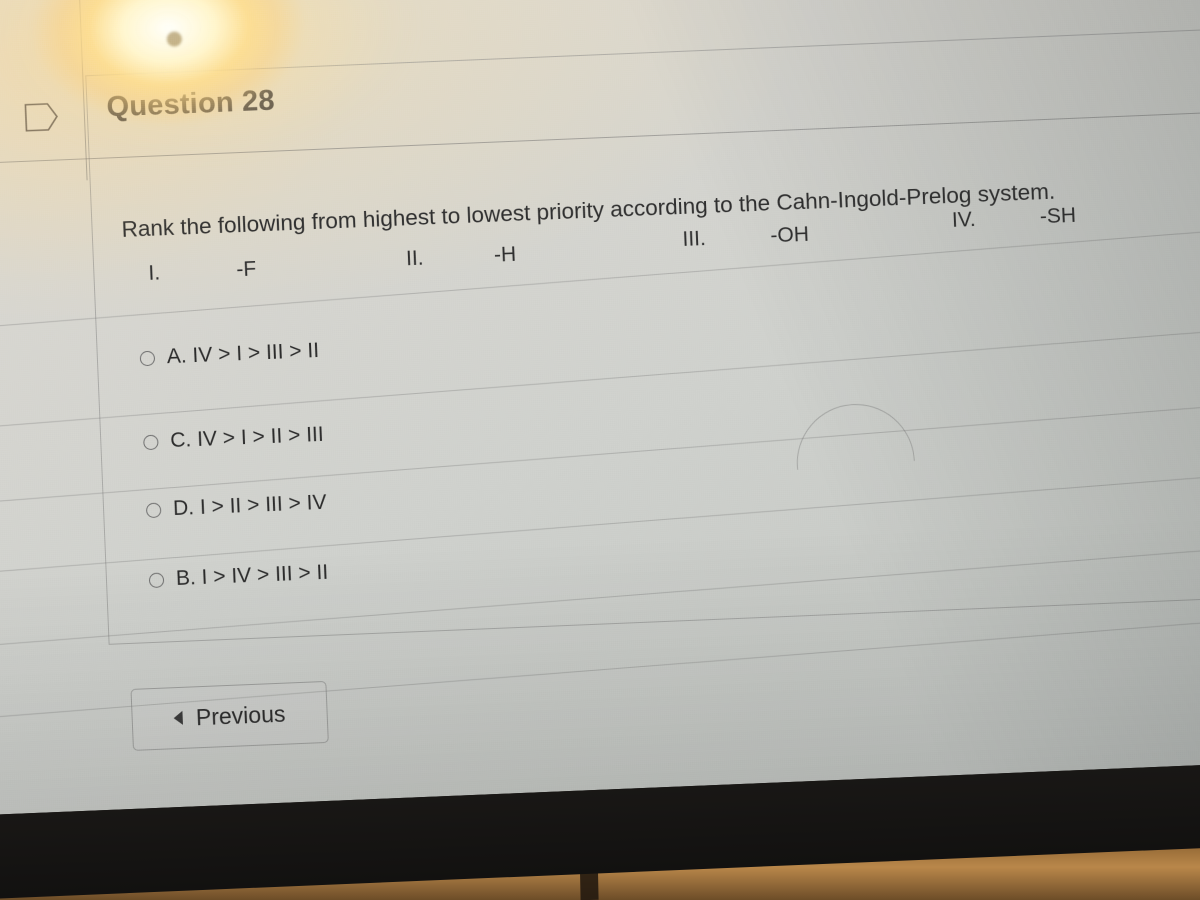 This screenshot has height=900, width=1200. I want to click on substituent-numeral: II., so click(415, 258).